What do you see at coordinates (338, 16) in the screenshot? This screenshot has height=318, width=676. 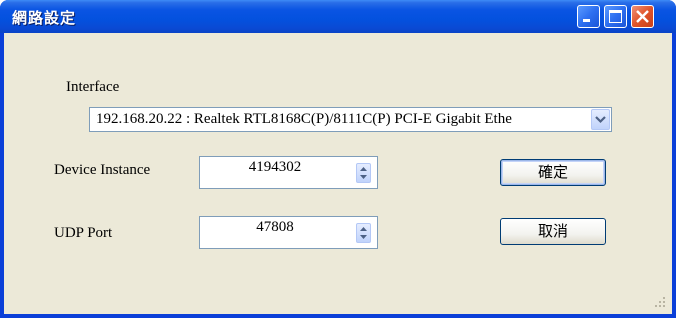 I see `title-bar: 網路設定` at bounding box center [338, 16].